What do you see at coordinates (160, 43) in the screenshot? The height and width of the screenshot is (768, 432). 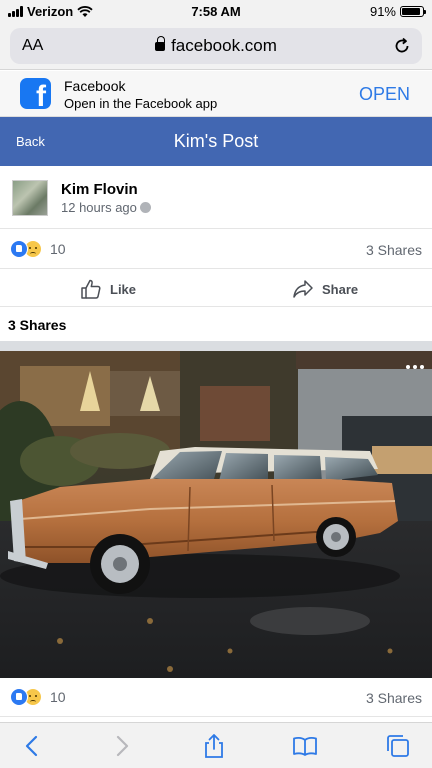 I see `lock-icon` at bounding box center [160, 43].